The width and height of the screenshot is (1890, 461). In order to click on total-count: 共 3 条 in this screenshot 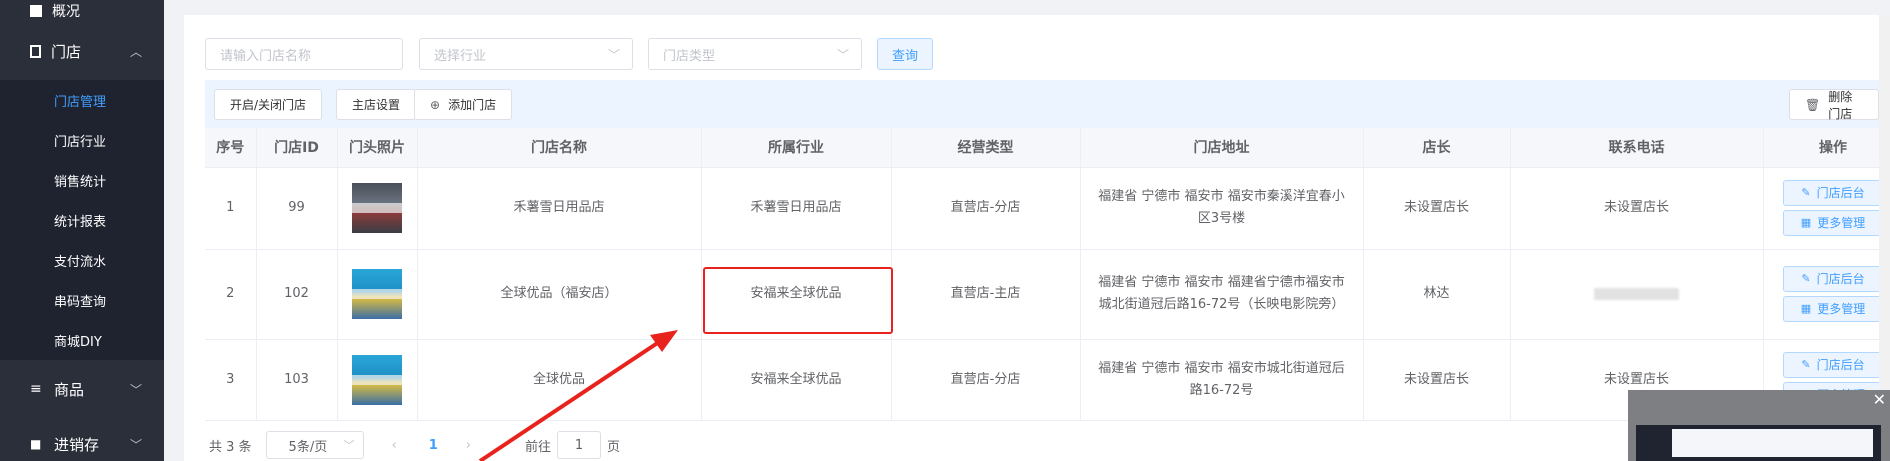, I will do `click(230, 447)`.